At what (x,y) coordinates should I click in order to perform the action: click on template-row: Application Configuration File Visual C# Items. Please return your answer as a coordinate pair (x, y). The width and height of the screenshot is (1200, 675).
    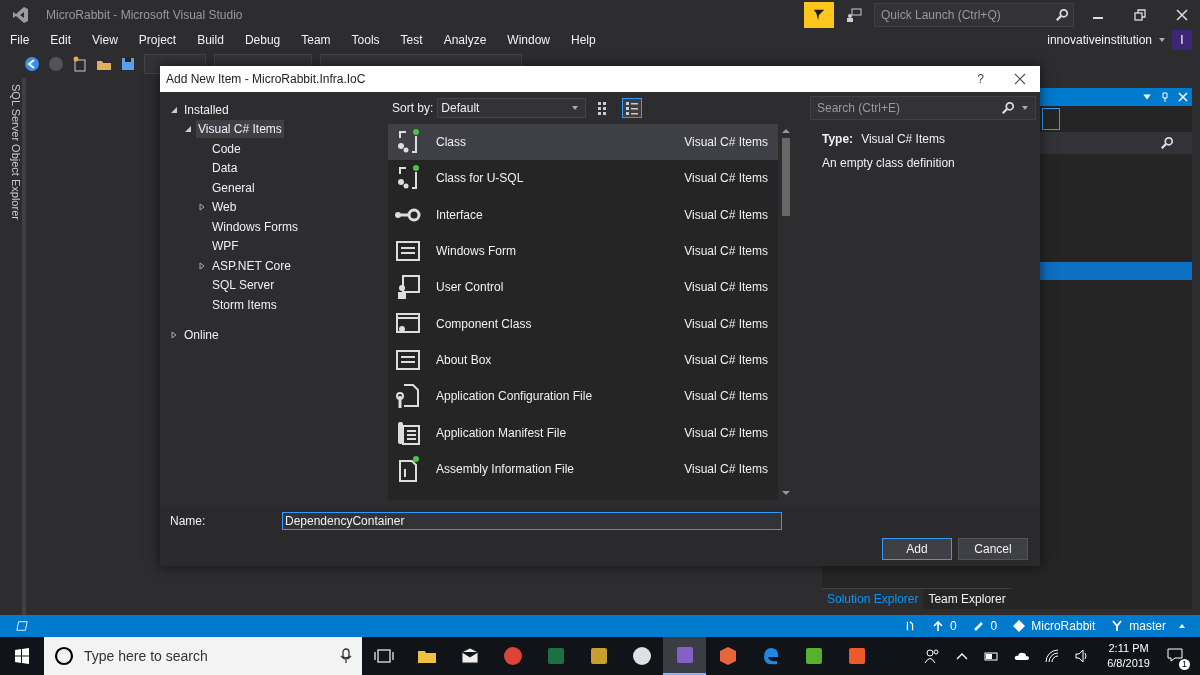
    Looking at the image, I should click on (583, 396).